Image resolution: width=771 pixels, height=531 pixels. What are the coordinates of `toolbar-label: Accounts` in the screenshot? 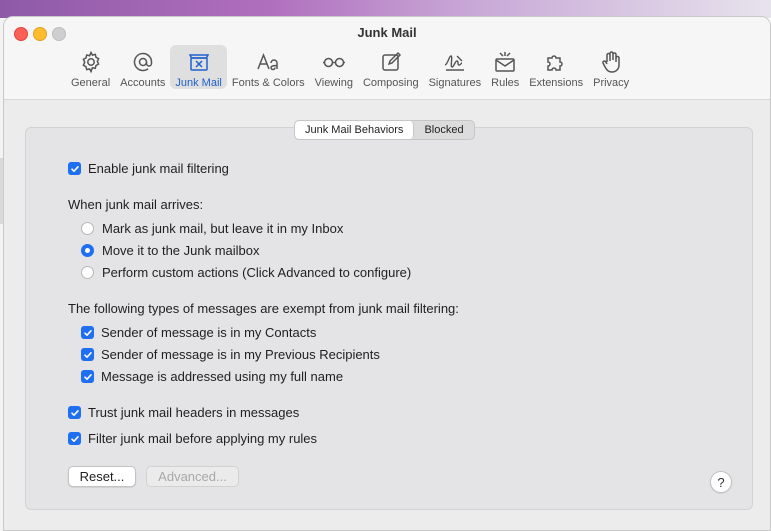 It's located at (143, 83).